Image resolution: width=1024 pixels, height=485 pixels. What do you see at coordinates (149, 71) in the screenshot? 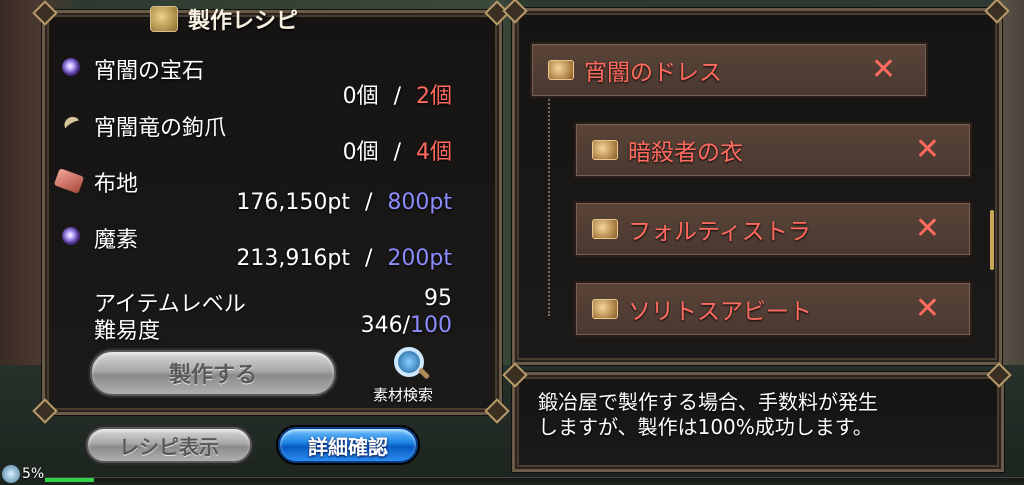
I see `material-name: 宵闇の宝石` at bounding box center [149, 71].